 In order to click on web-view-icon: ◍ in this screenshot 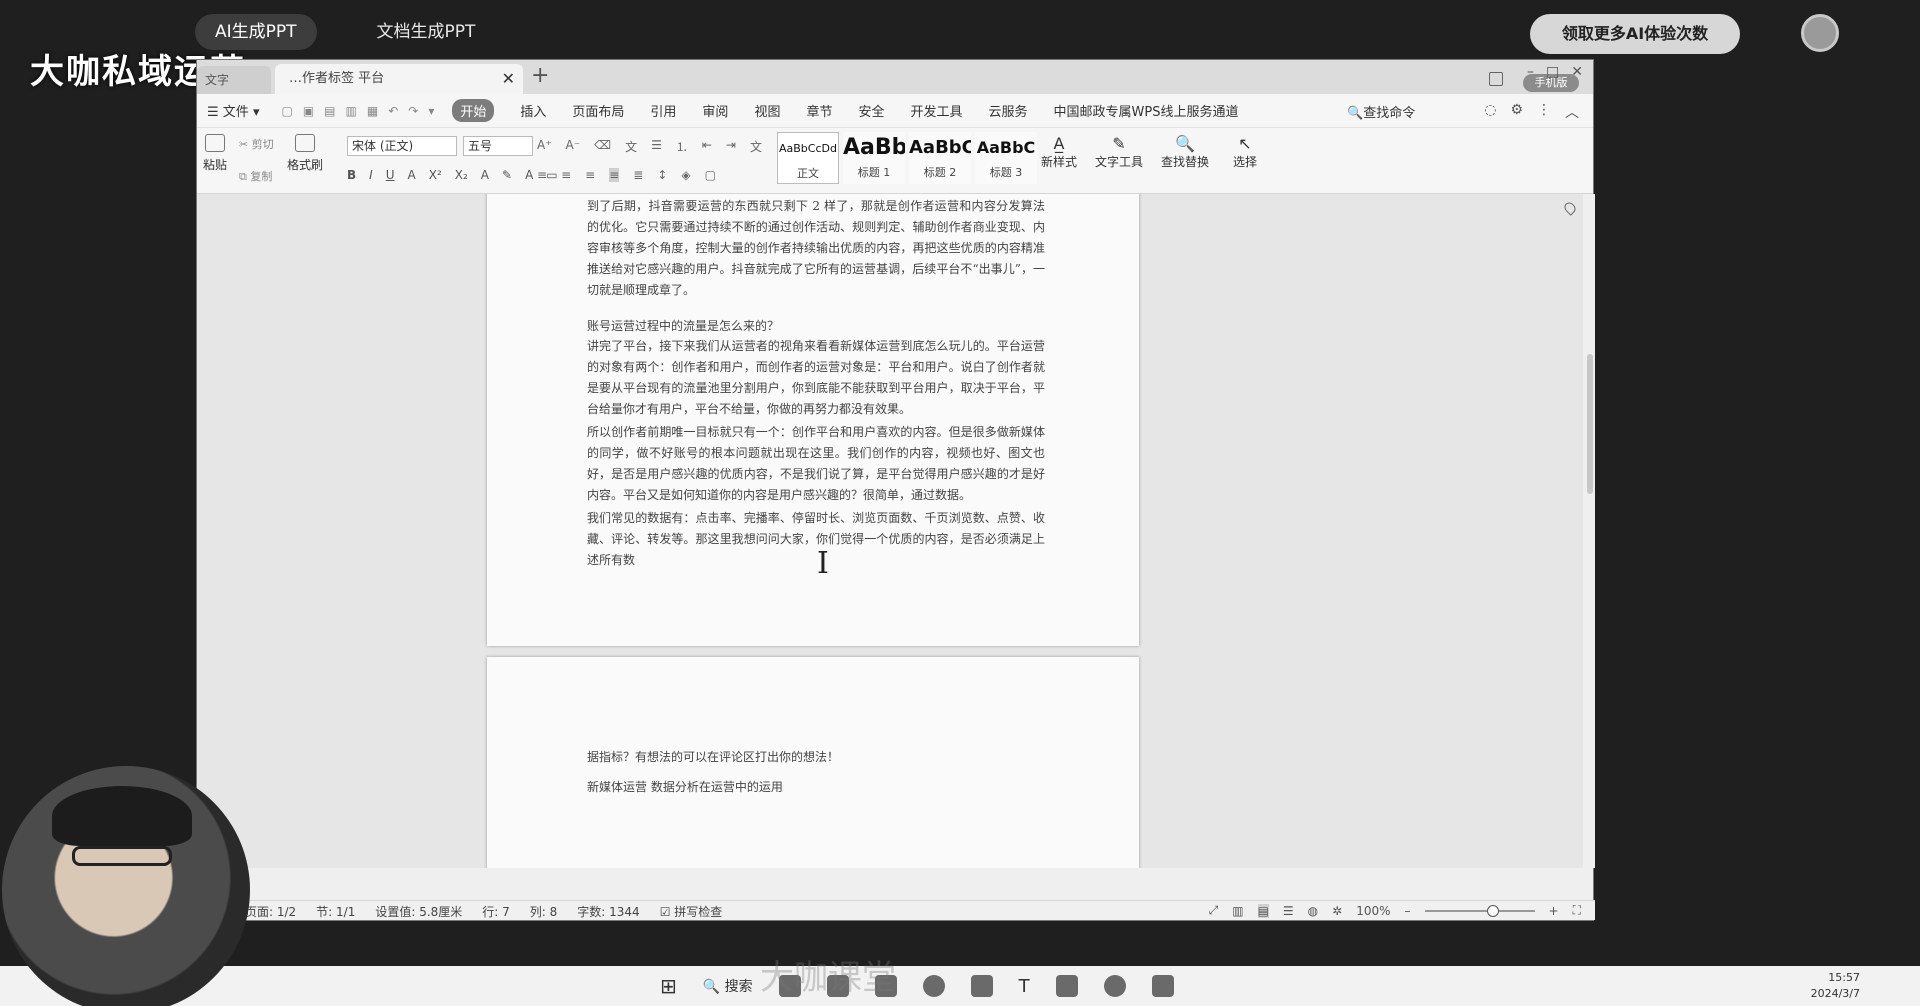, I will do `click(1313, 911)`.